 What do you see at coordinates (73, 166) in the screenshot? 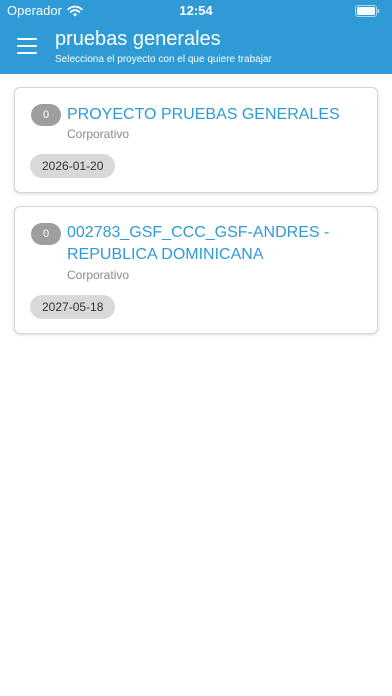
I see `date-chip: 2026-01-20` at bounding box center [73, 166].